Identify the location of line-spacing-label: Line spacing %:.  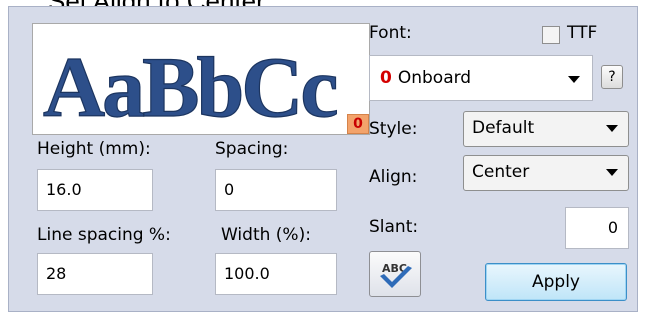
(104, 235).